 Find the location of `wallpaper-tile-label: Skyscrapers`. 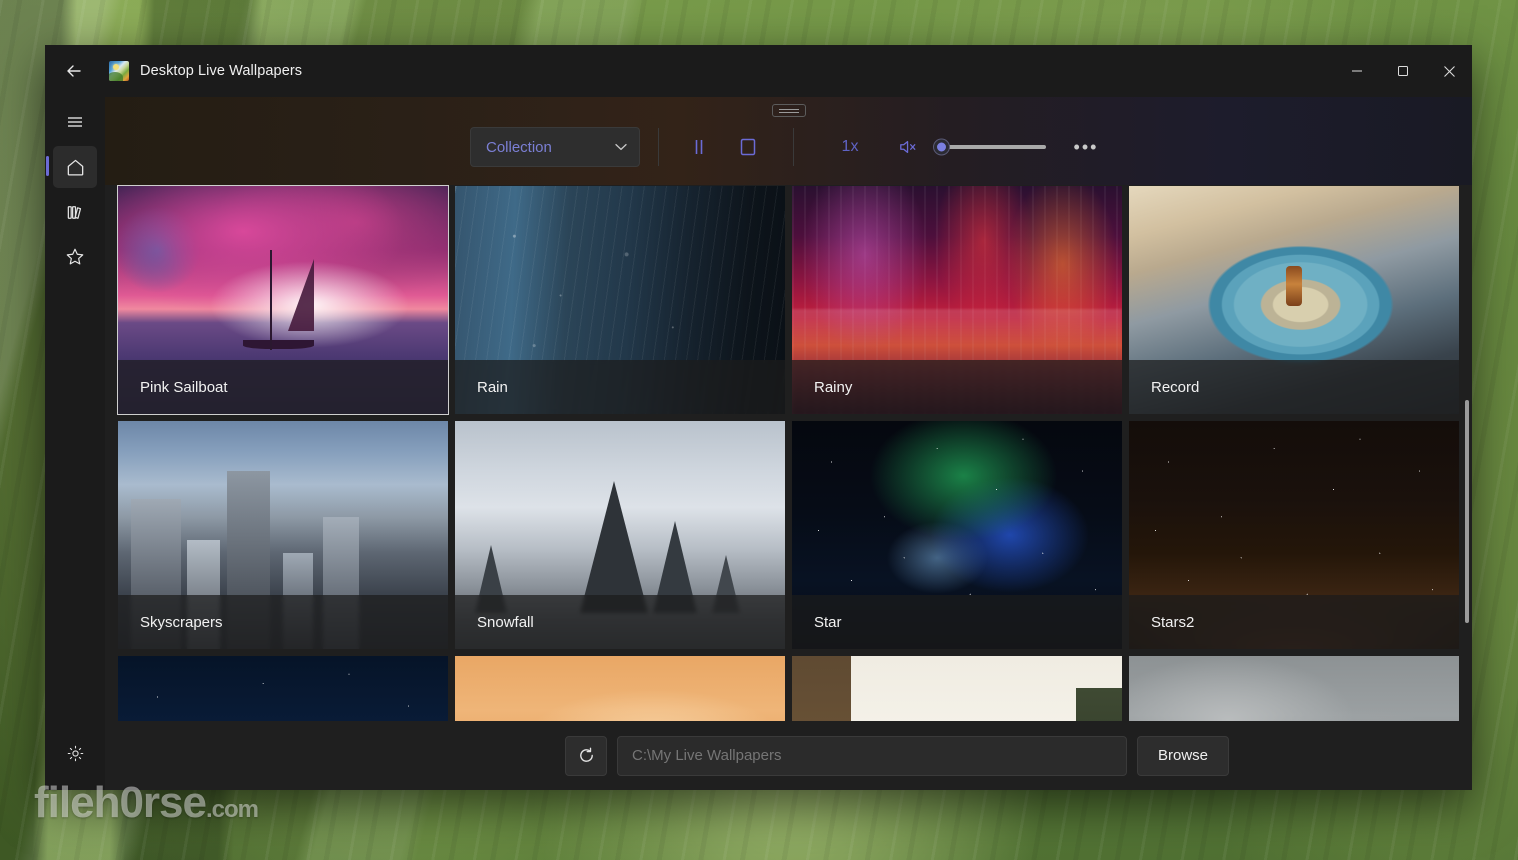

wallpaper-tile-label: Skyscrapers is located at coordinates (283, 622).